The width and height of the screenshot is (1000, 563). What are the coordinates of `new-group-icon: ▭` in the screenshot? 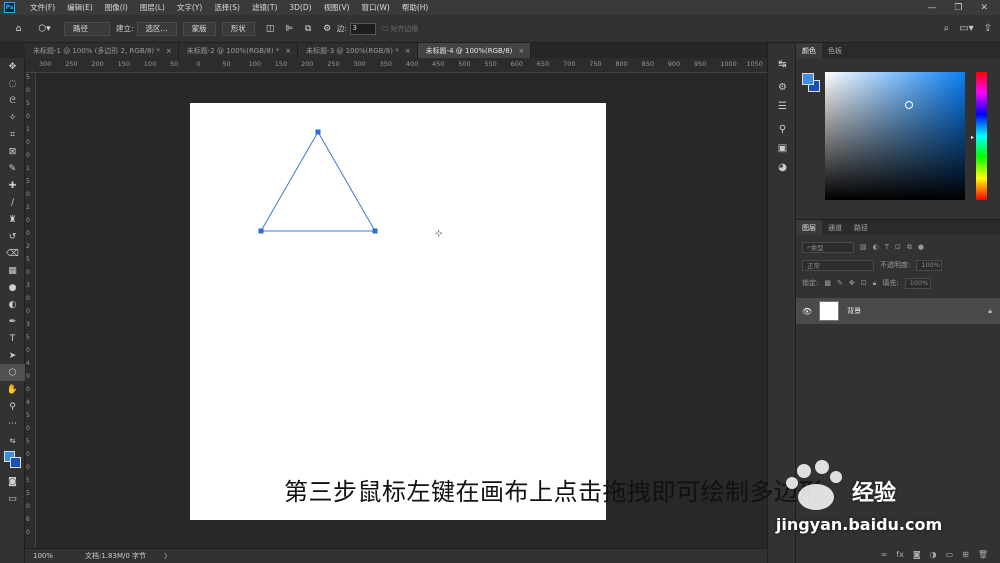 It's located at (950, 554).